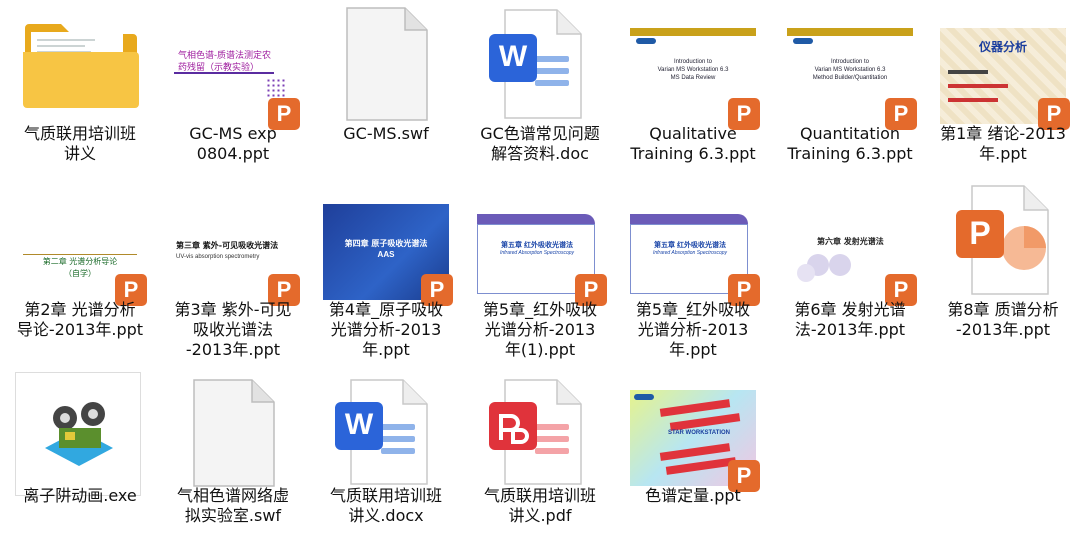  What do you see at coordinates (850, 143) in the screenshot?
I see `file-name: Quantitation Training 6.3.ppt` at bounding box center [850, 143].